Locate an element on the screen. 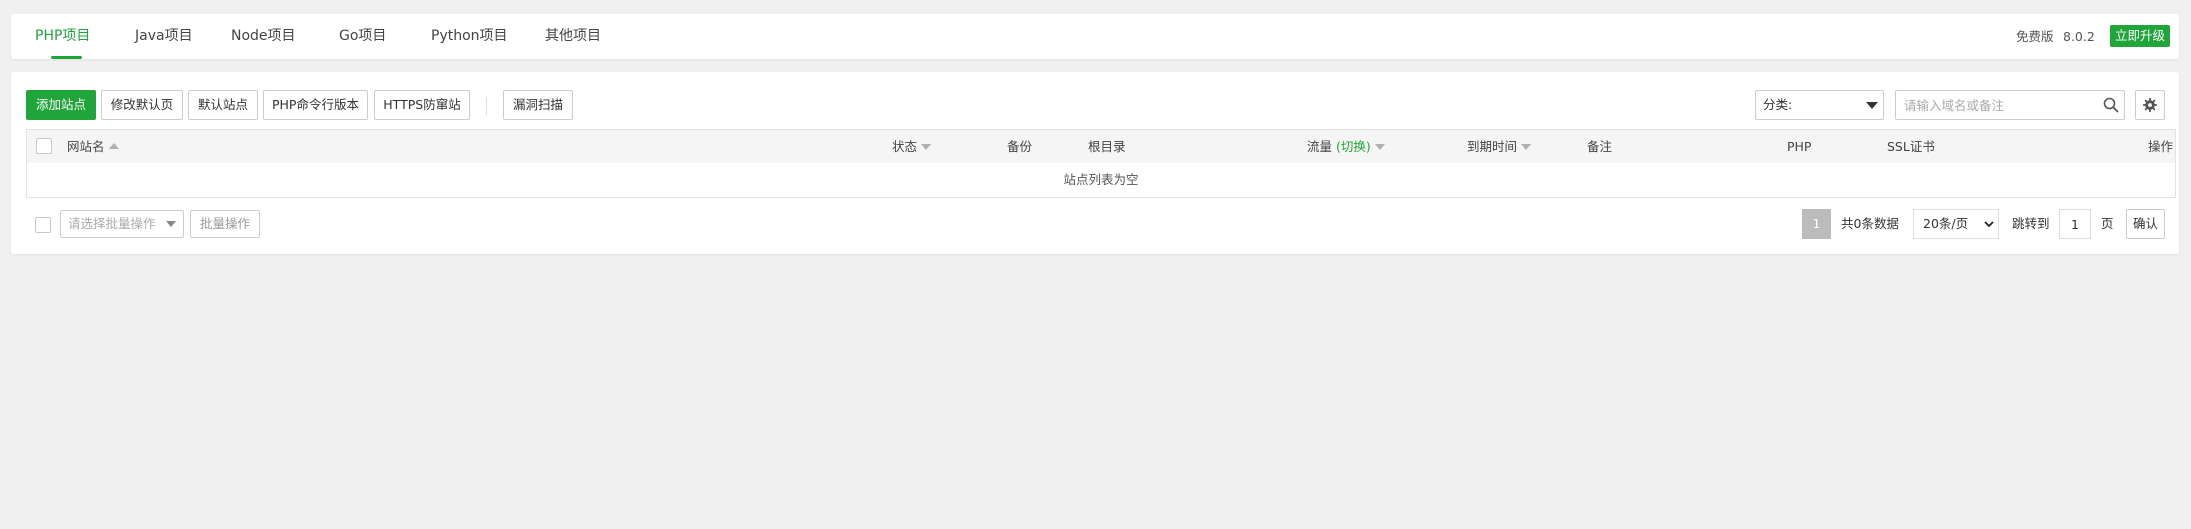 The height and width of the screenshot is (529, 2191). column-expire-time: 到期时间 is located at coordinates (1499, 146).